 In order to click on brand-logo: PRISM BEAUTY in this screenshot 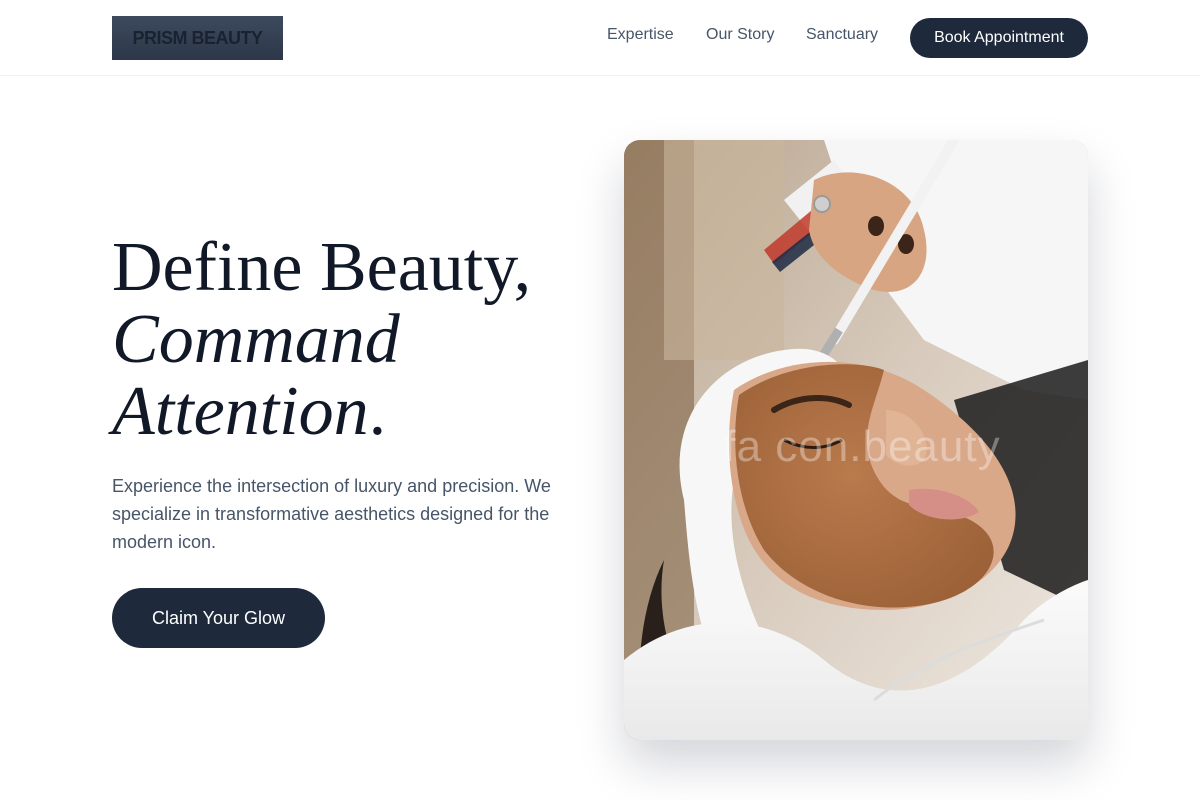, I will do `click(197, 38)`.